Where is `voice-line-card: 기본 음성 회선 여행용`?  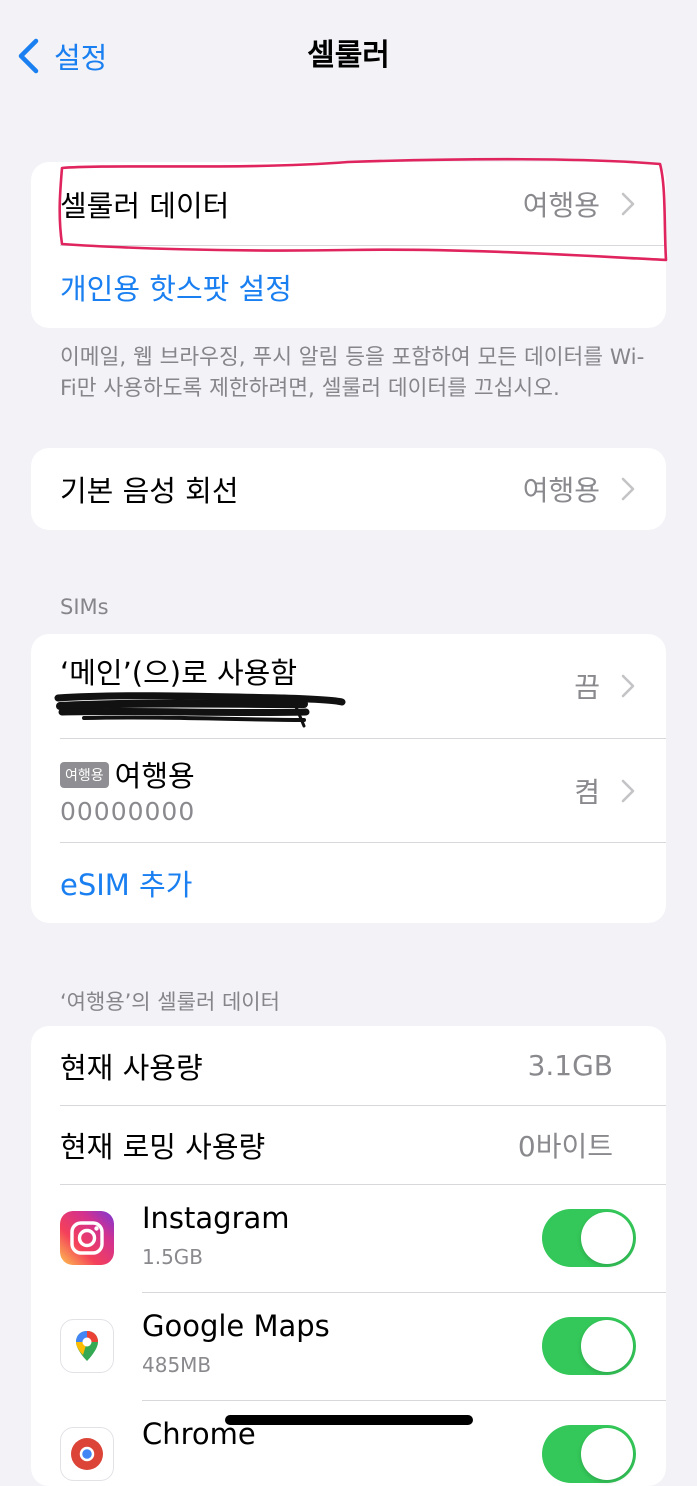 voice-line-card: 기본 음성 회선 여행용 is located at coordinates (348, 489).